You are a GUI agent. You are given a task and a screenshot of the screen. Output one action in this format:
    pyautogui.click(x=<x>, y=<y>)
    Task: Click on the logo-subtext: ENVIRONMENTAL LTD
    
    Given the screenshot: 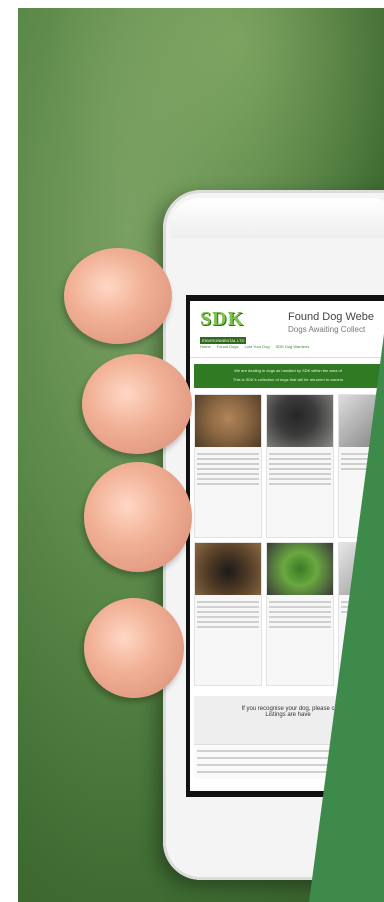 What is the action you would take?
    pyautogui.click(x=223, y=340)
    